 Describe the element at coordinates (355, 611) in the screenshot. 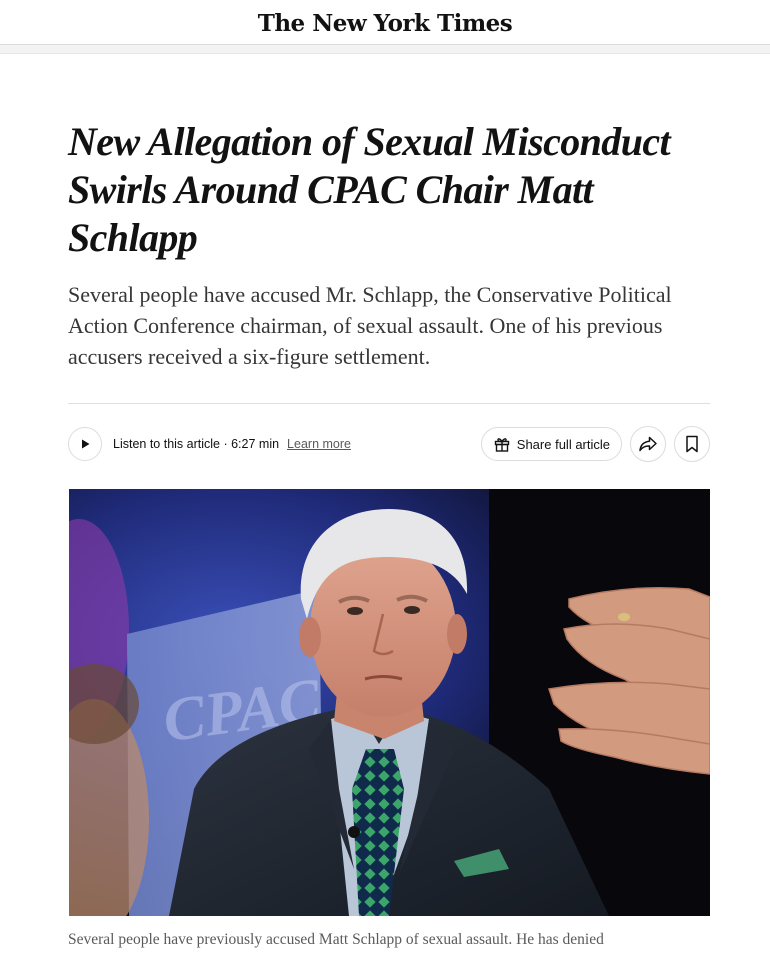

I see `photo-eye-left` at that location.